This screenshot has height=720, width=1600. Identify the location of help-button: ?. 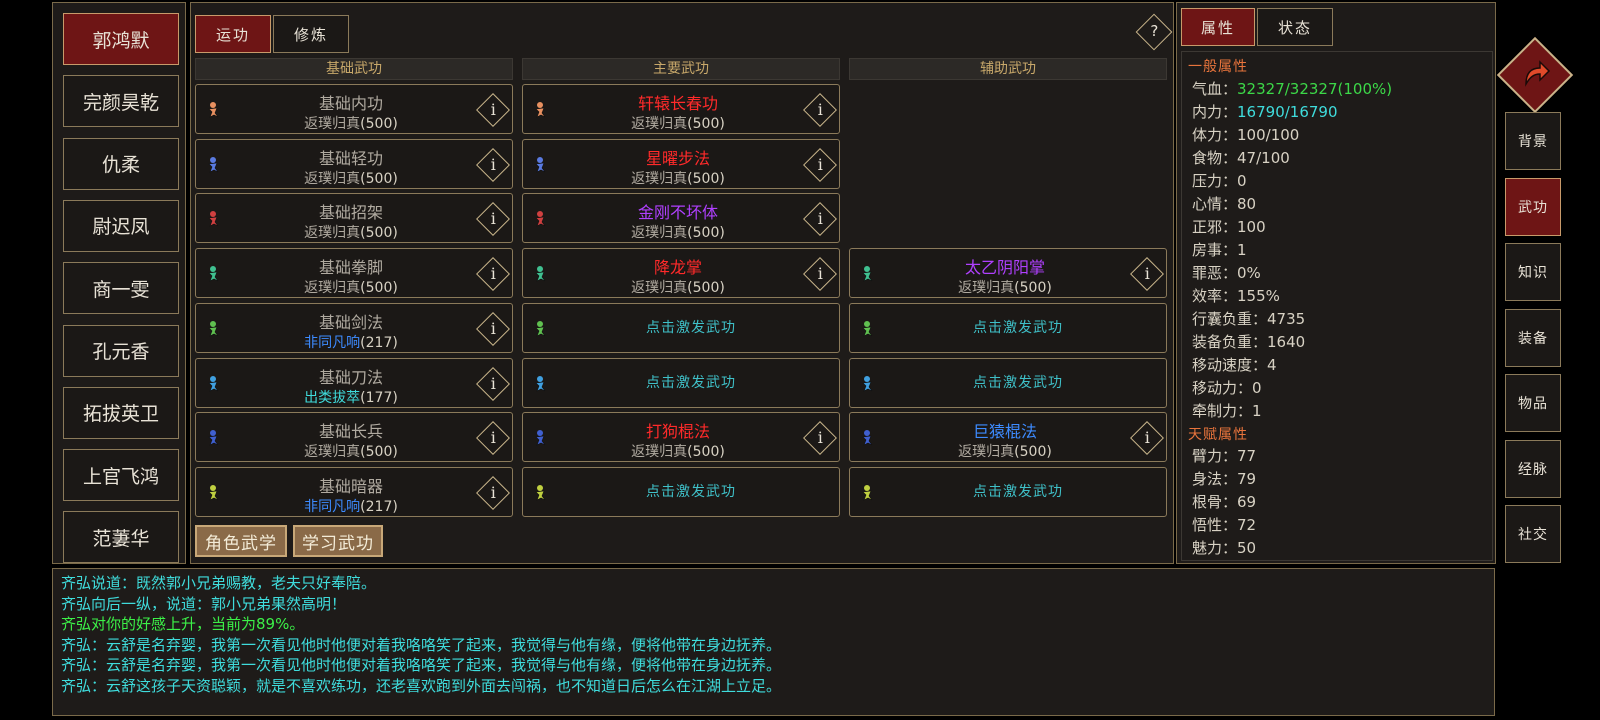
(1154, 32).